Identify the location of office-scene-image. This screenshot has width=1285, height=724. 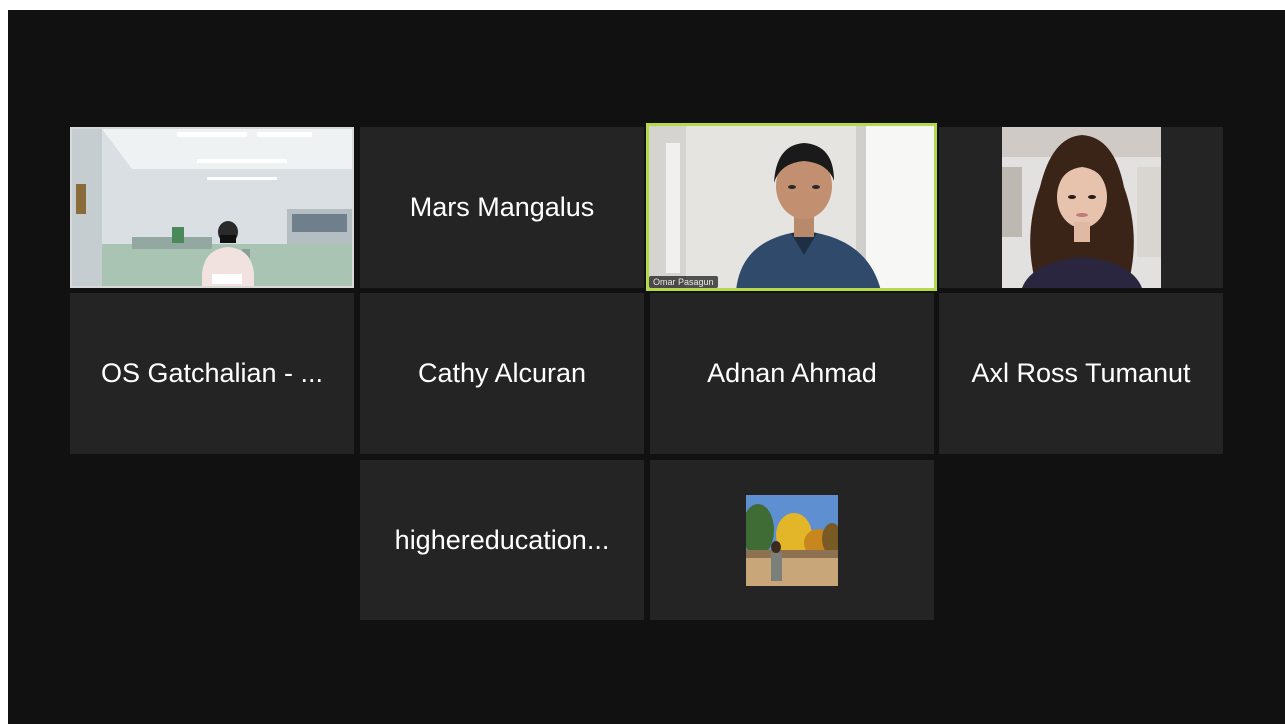
(212, 207).